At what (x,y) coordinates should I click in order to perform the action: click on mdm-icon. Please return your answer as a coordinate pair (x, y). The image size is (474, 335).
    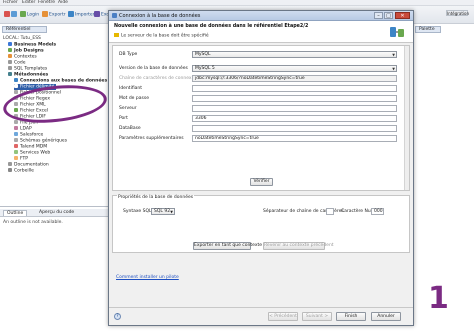
    Looking at the image, I should click on (16, 146).